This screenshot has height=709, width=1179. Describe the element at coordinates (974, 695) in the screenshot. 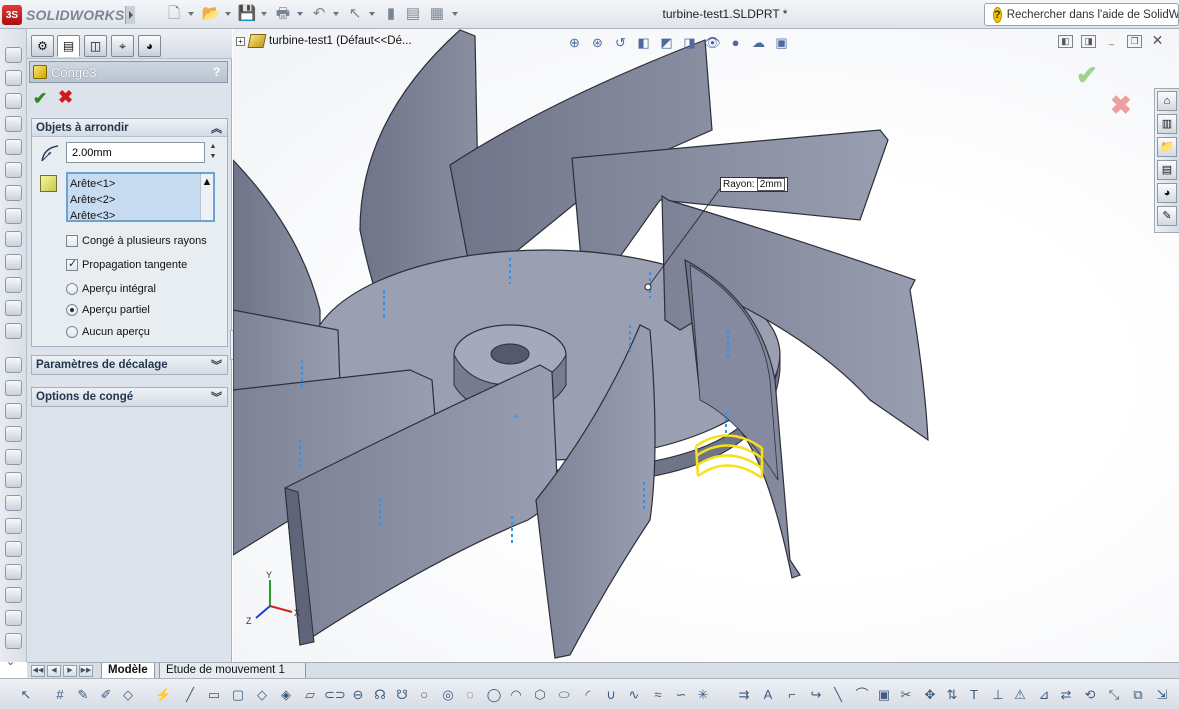

I see `jog-line-icon: T` at that location.